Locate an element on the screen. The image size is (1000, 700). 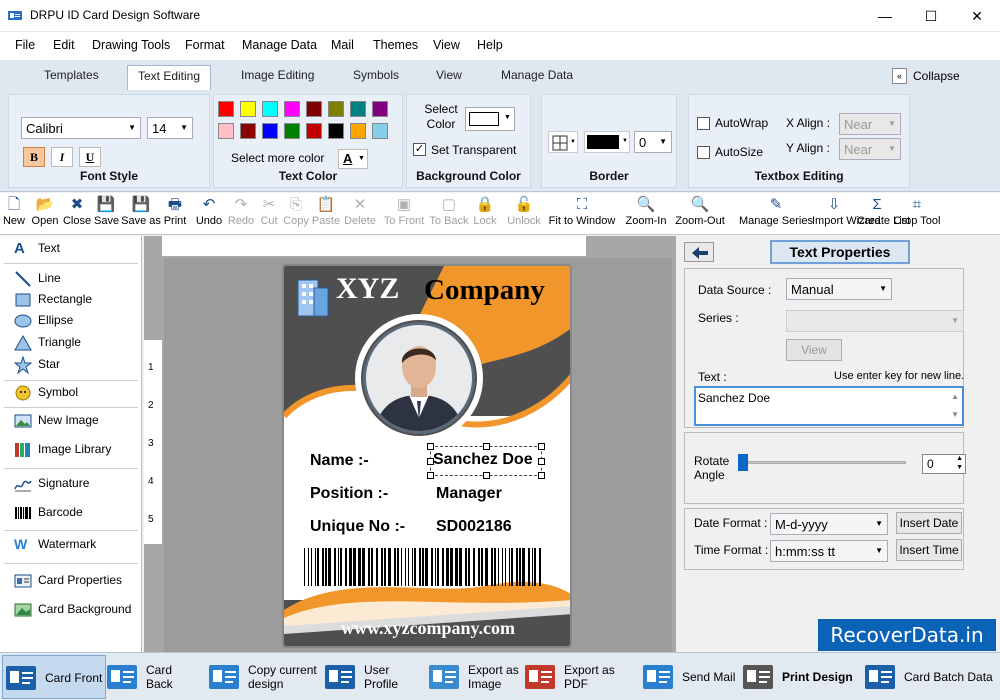
toolbar-fit-to-window-button: ⛶ Fit to Window is located at coordinates (582, 214).